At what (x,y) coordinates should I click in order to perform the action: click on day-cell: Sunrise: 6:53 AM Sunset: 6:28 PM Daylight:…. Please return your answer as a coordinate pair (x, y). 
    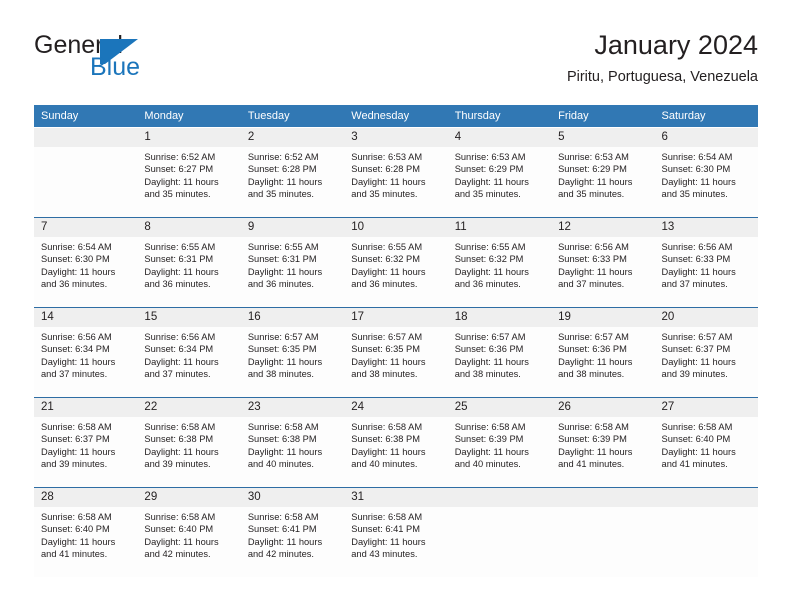
    Looking at the image, I should click on (396, 182).